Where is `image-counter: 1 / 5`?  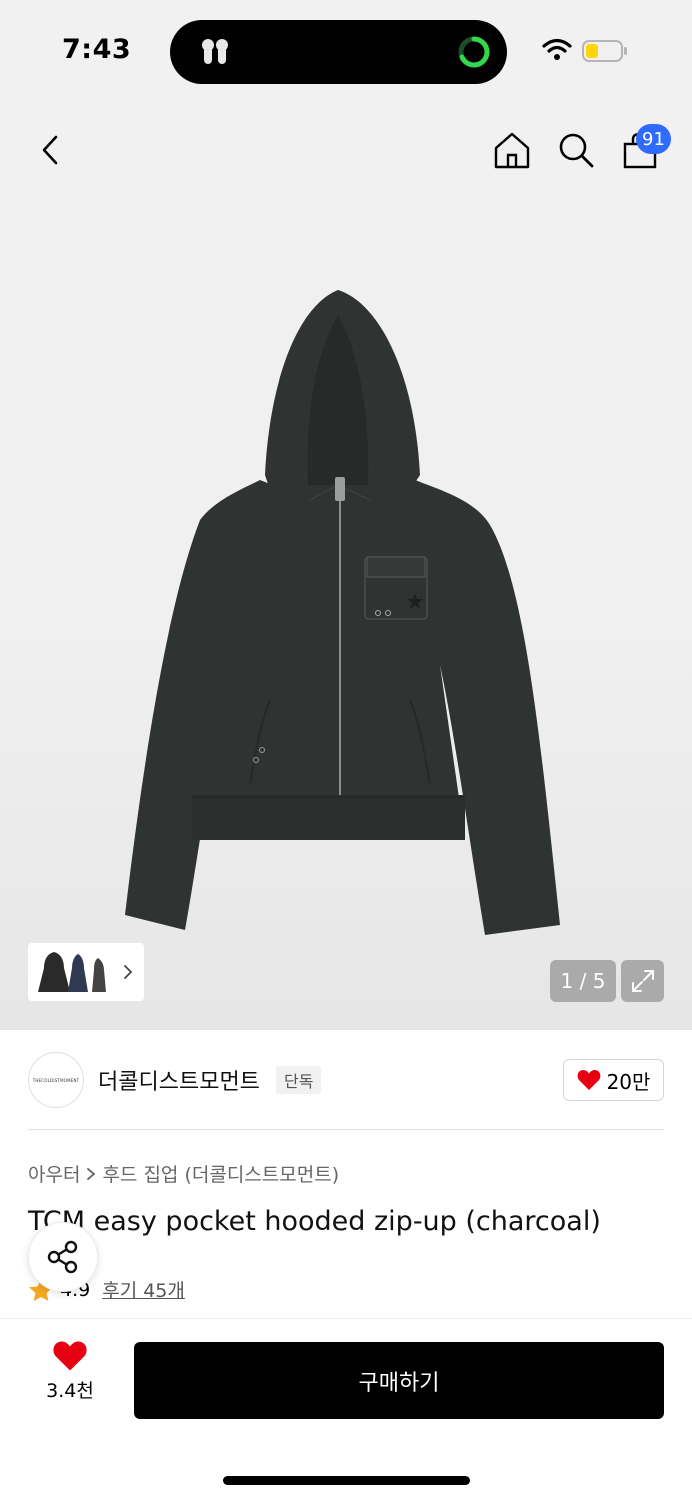
image-counter: 1 / 5 is located at coordinates (583, 981).